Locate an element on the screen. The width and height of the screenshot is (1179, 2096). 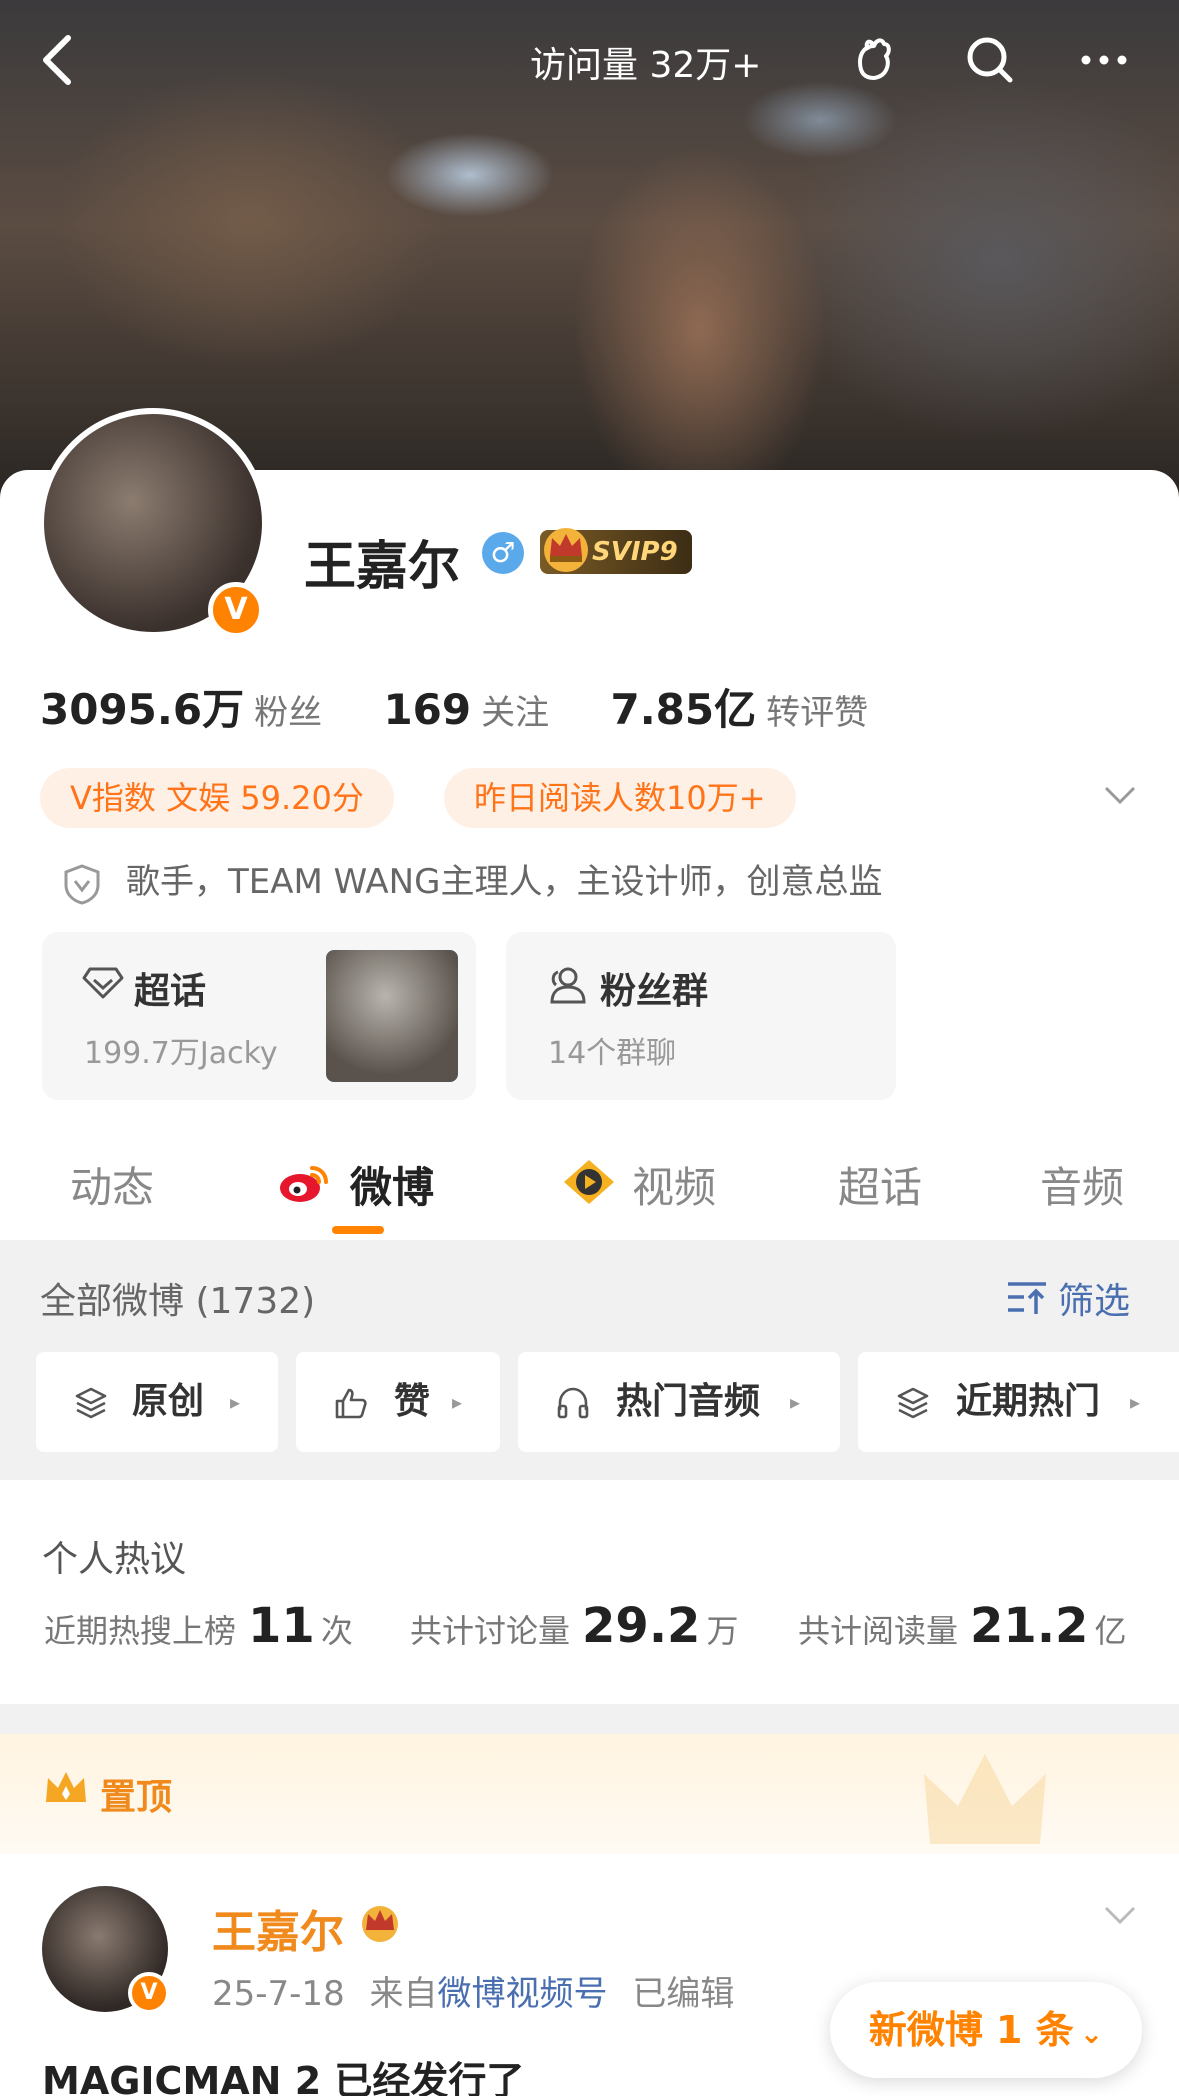
headphones-icon is located at coordinates (573, 1403).